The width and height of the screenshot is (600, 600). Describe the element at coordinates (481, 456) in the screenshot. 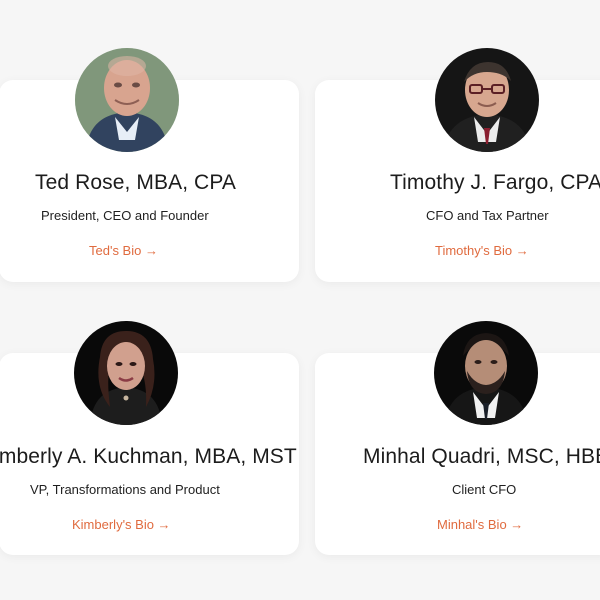

I see `team-member-name: Minhal Quadri, MSC, HBBA` at that location.